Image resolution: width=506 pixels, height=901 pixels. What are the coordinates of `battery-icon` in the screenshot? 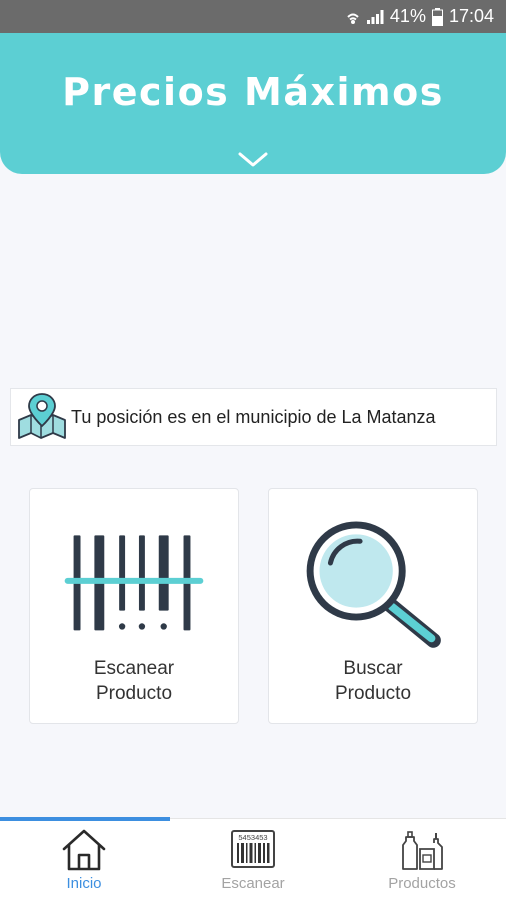 It's located at (437, 16).